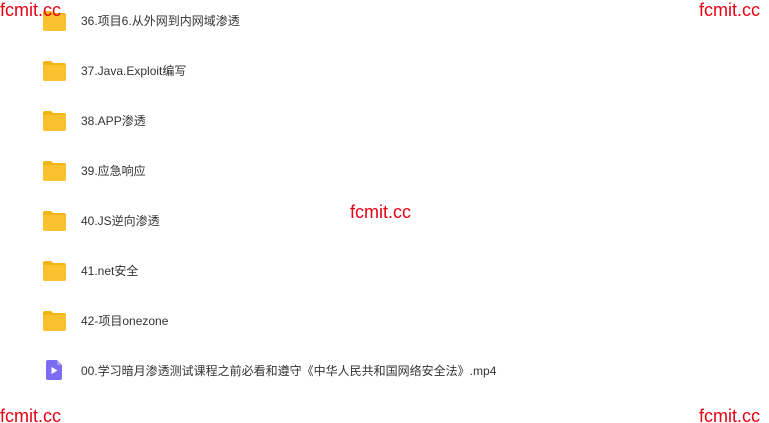 The height and width of the screenshot is (423, 769). Describe the element at coordinates (54, 370) in the screenshot. I see `video-file-icon` at that location.